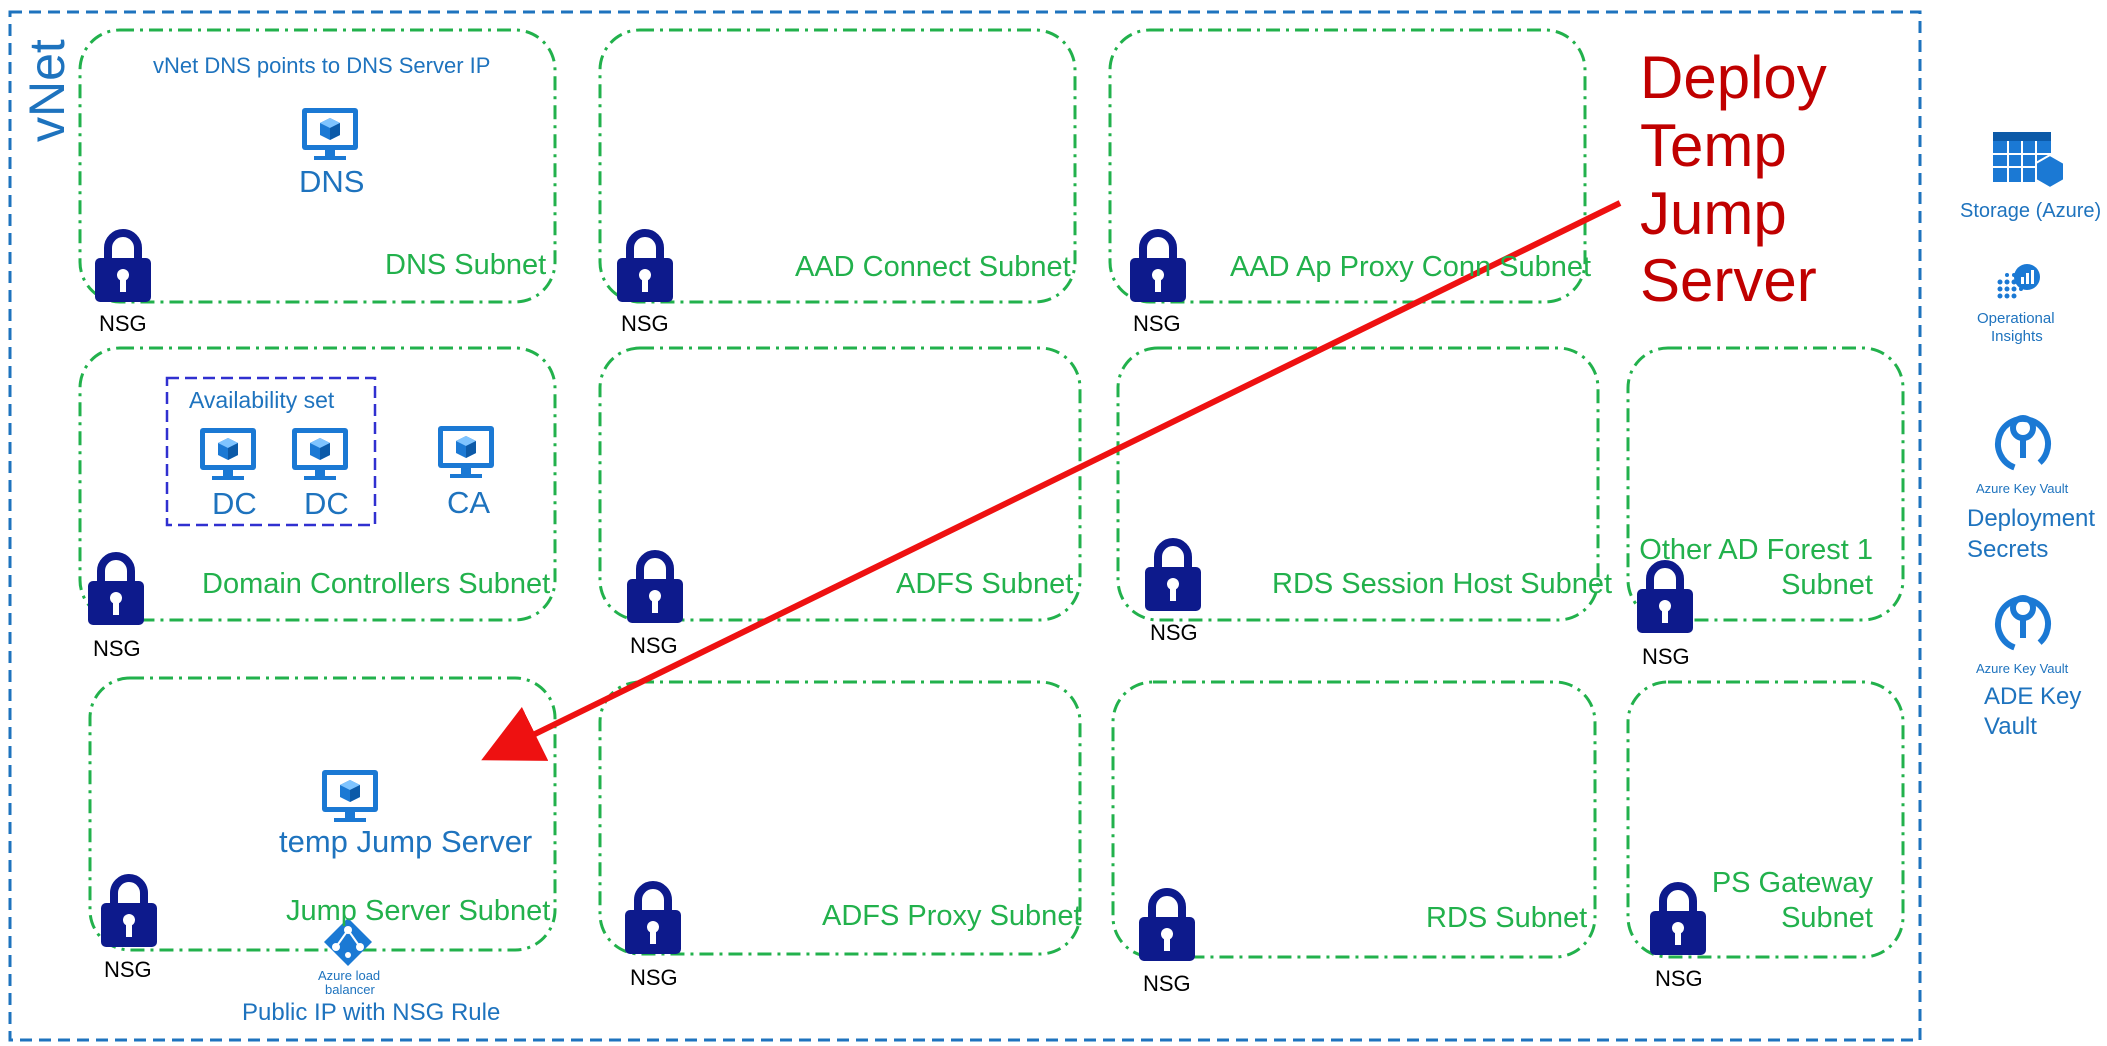  Describe the element at coordinates (2031, 211) in the screenshot. I see `storage-label: Storage (Azure)` at that location.